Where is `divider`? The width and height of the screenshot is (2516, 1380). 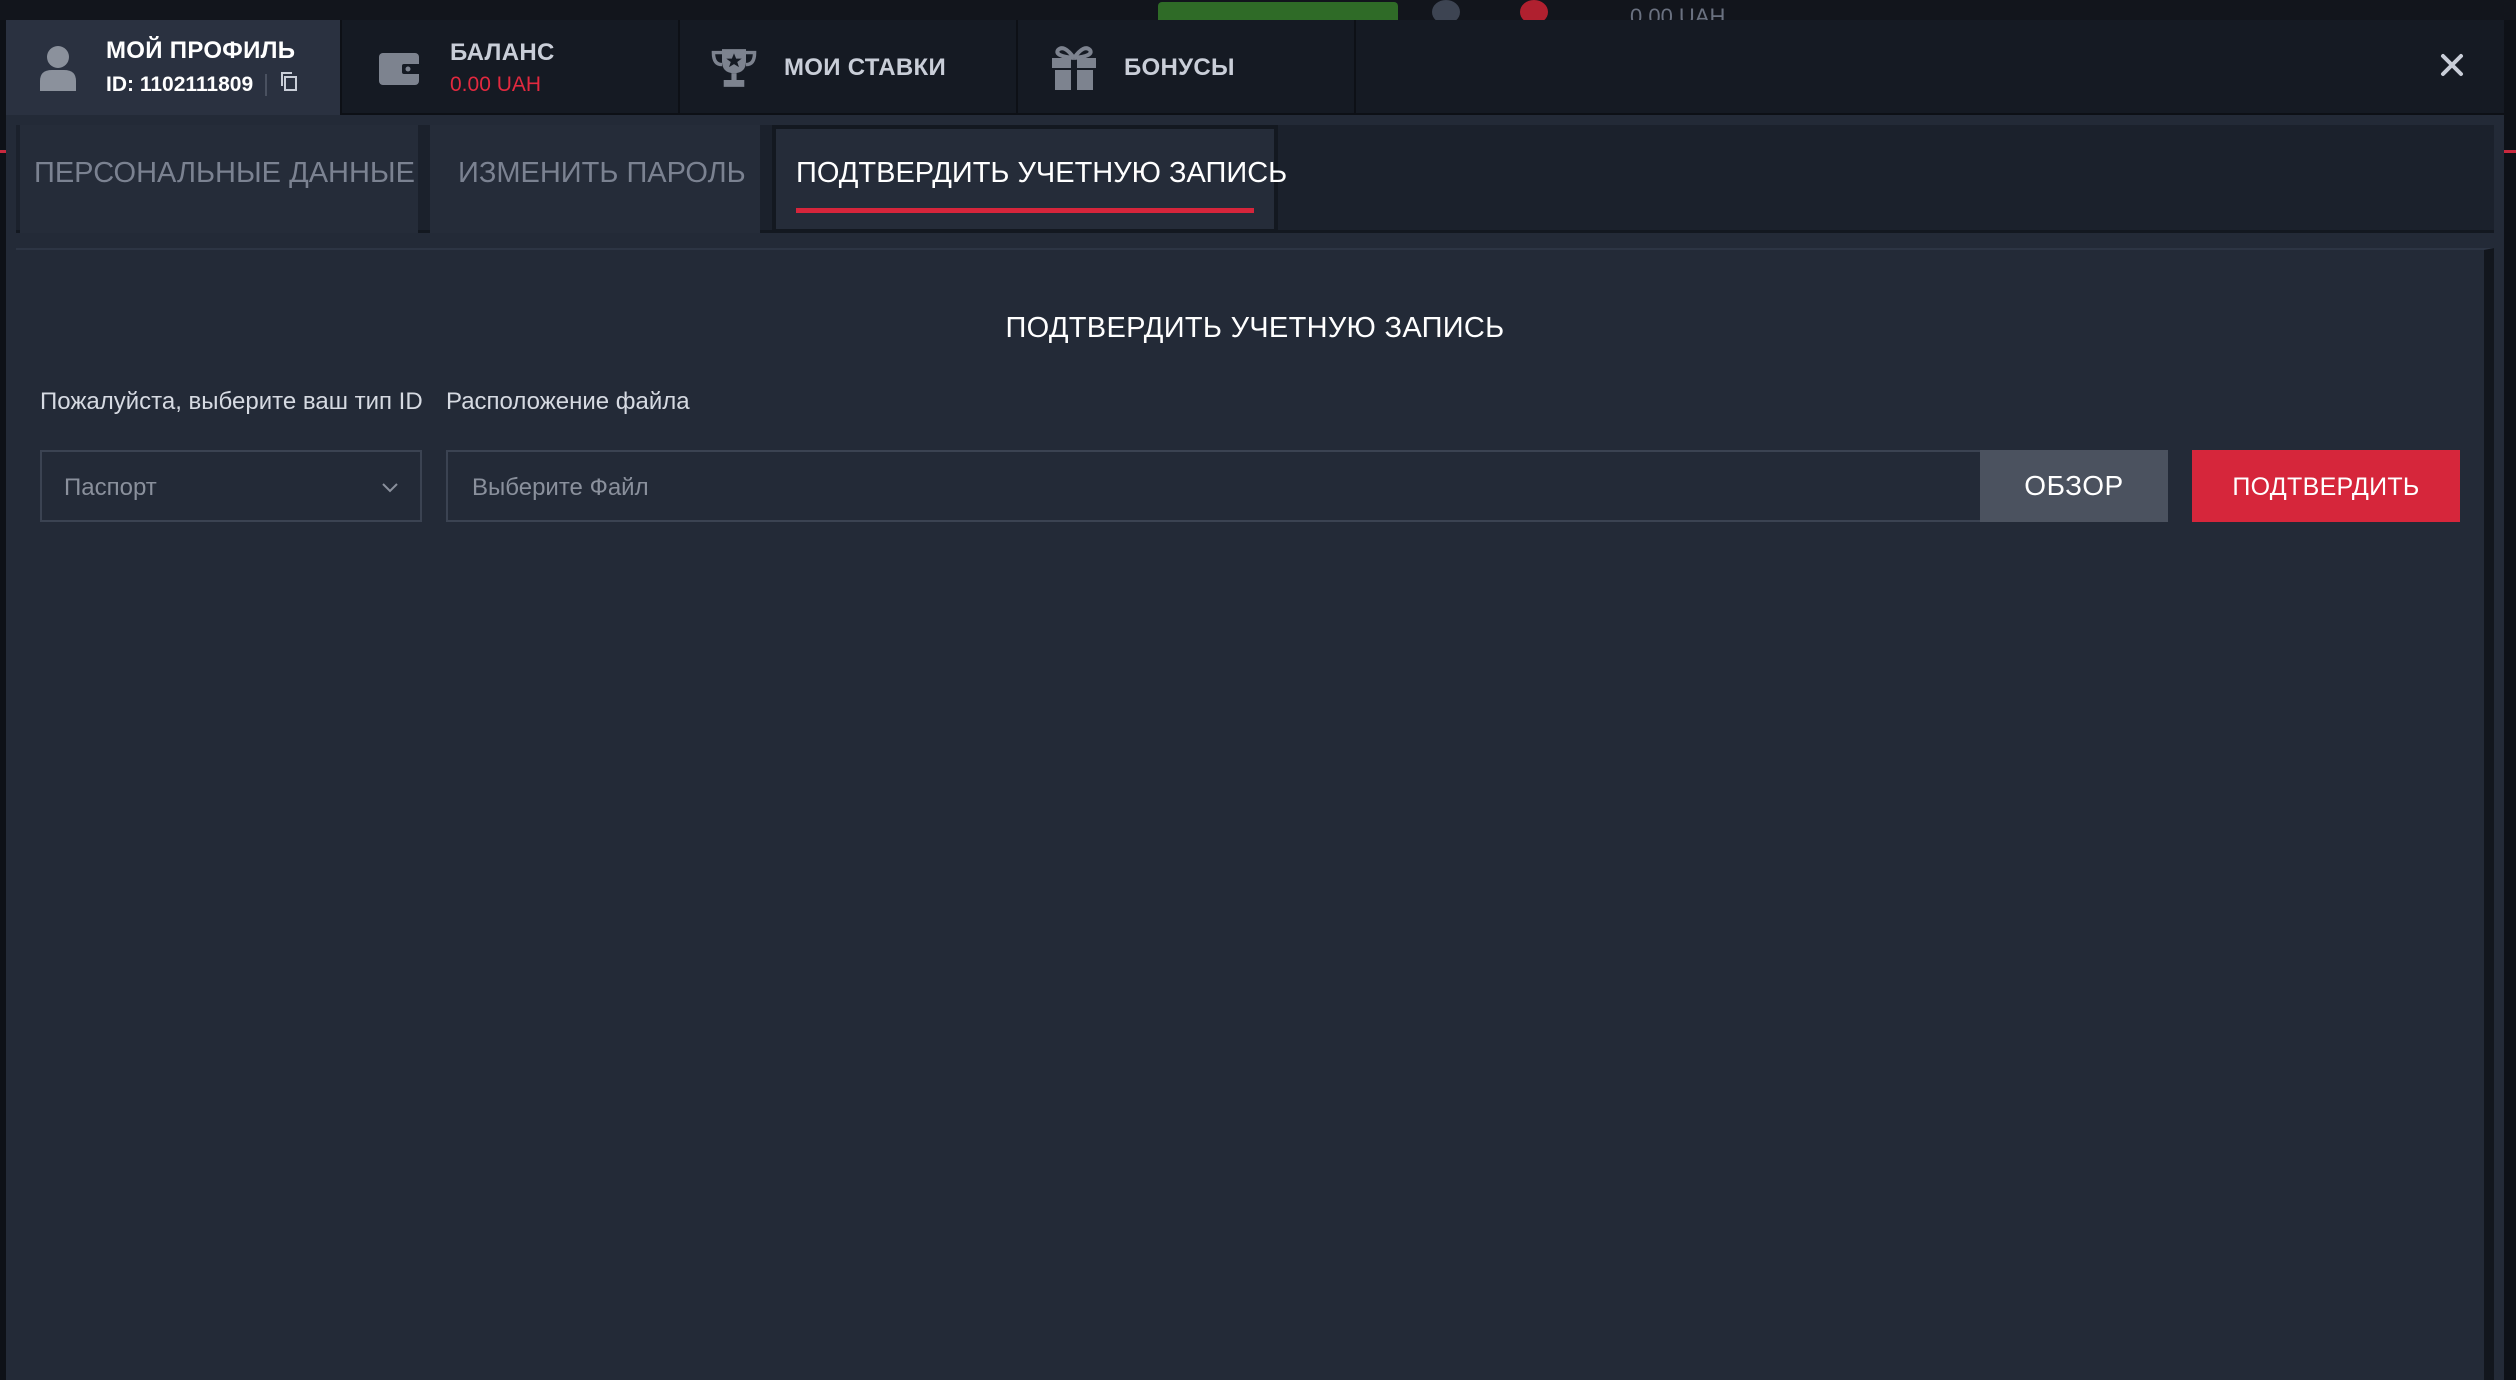 divider is located at coordinates (266, 84).